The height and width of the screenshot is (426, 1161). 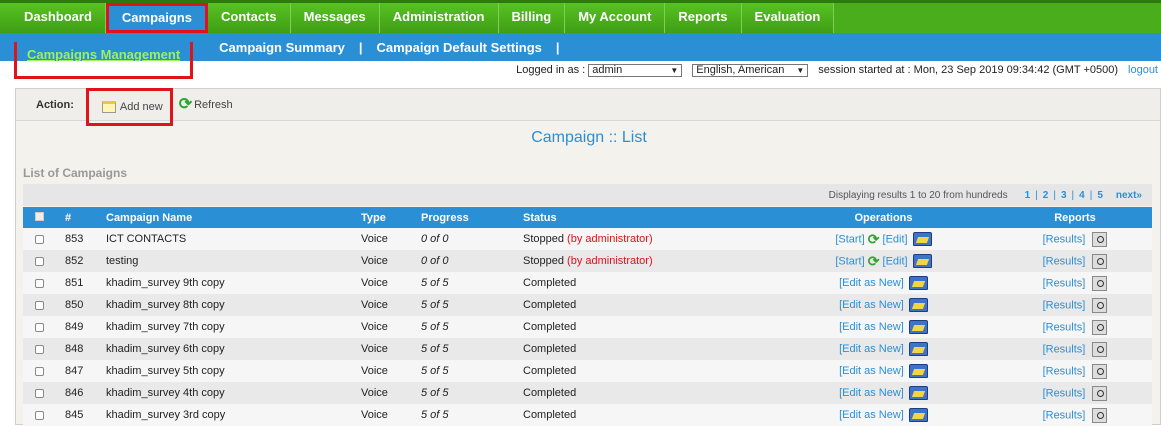 I want to click on nav-tab-dashboard: Dashboard, so click(x=53, y=18).